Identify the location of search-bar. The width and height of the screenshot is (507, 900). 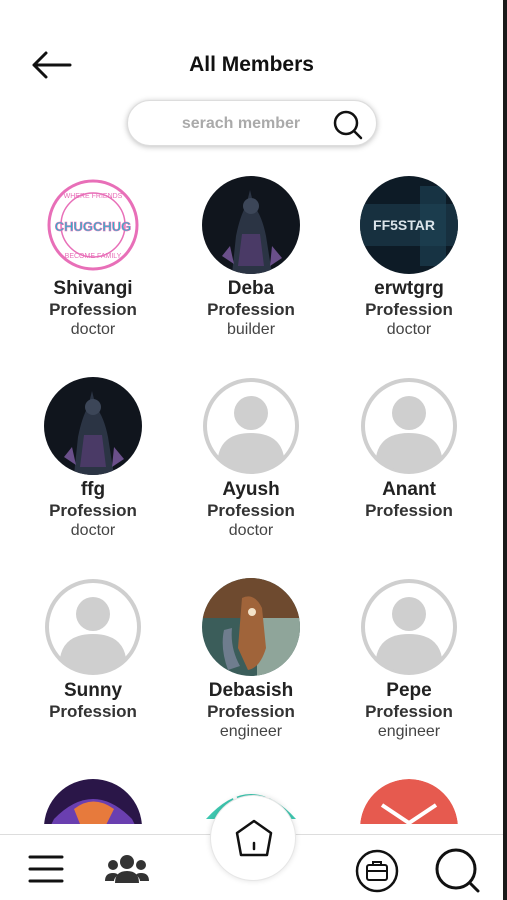
(252, 123).